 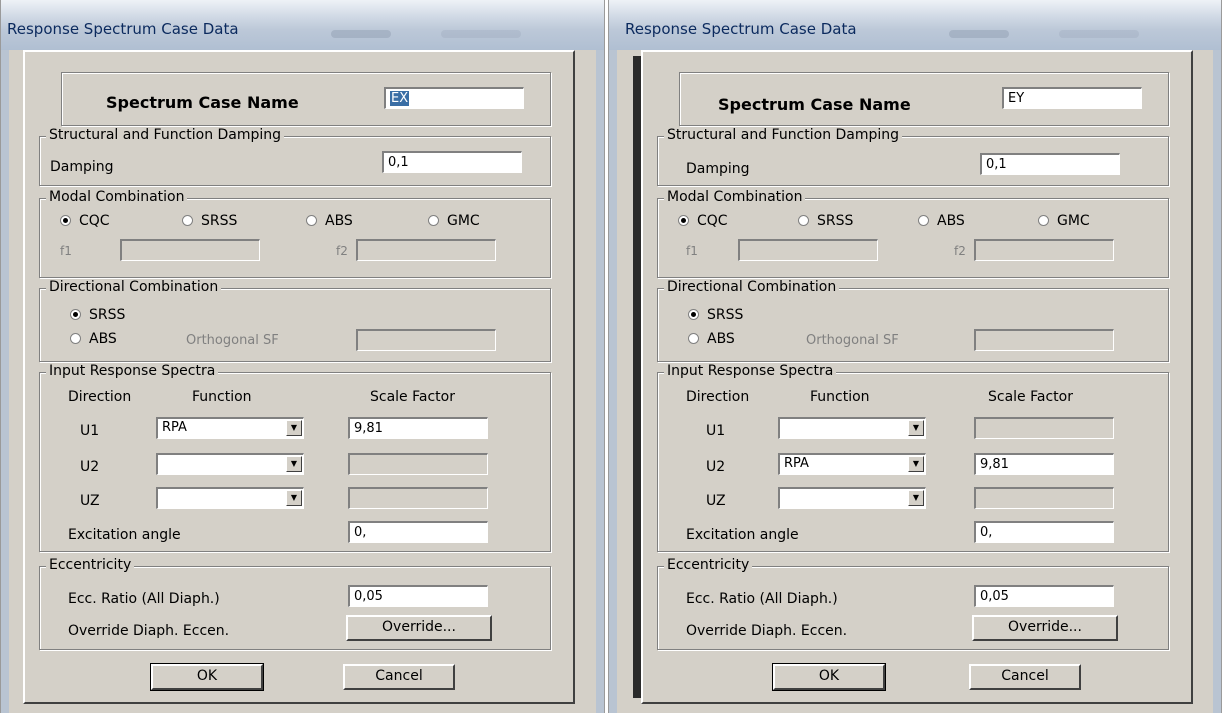 I want to click on damping-label: Damping, so click(x=718, y=169).